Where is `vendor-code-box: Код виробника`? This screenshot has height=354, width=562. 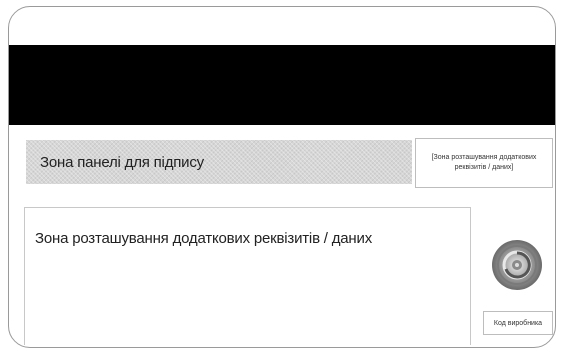 vendor-code-box: Код виробника is located at coordinates (518, 323).